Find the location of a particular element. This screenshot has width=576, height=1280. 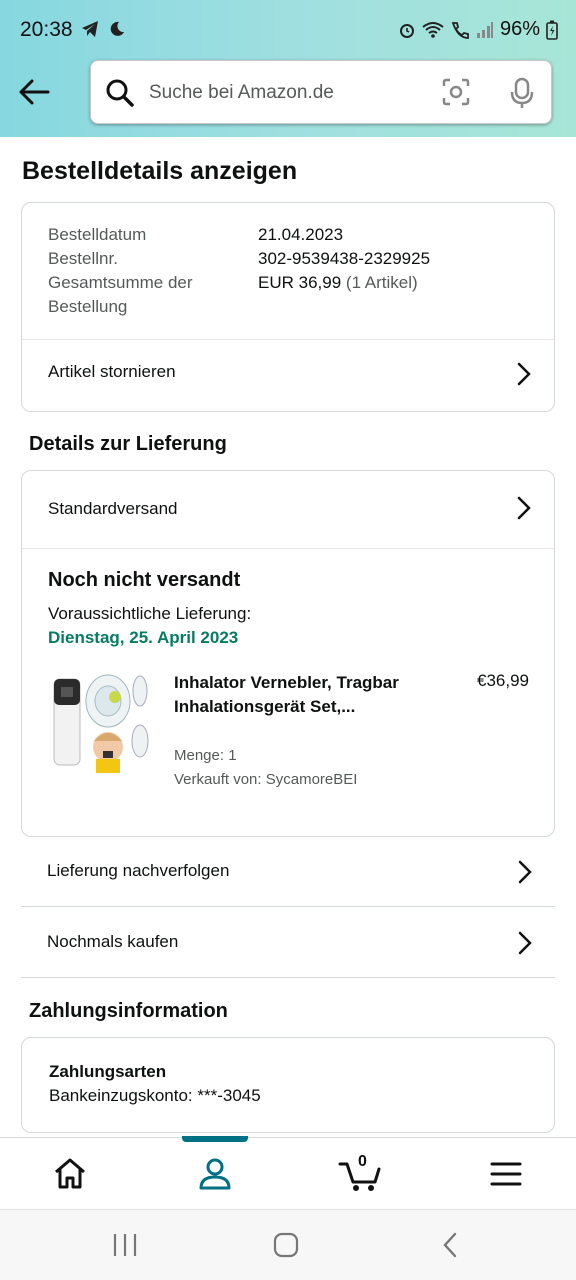

signal-icon is located at coordinates (484, 29).